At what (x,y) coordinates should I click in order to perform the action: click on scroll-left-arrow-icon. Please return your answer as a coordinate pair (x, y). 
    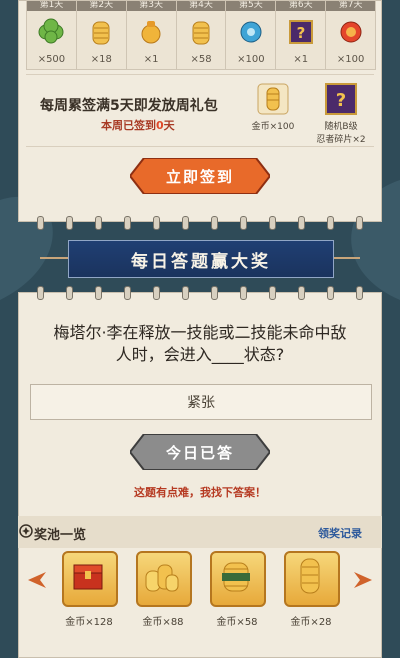
    Looking at the image, I should click on (36, 580).